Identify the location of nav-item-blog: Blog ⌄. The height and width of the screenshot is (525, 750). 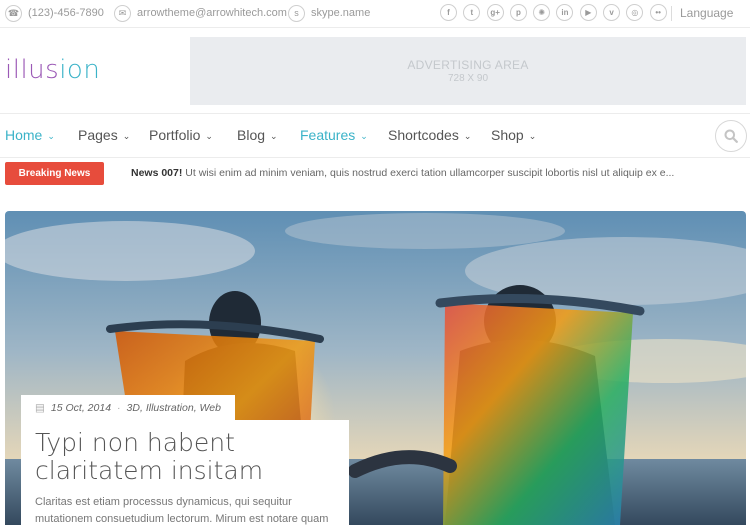
(257, 135).